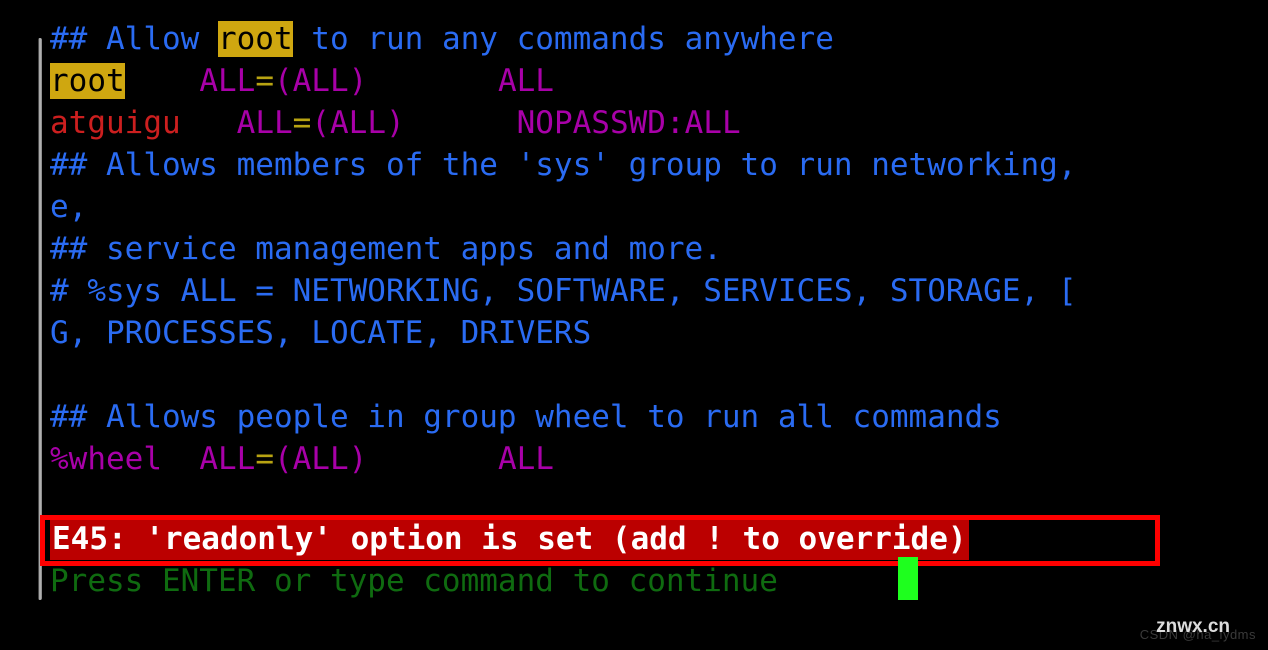 The height and width of the screenshot is (650, 1268). I want to click on terminal-text-segment: e,, so click(69, 207).